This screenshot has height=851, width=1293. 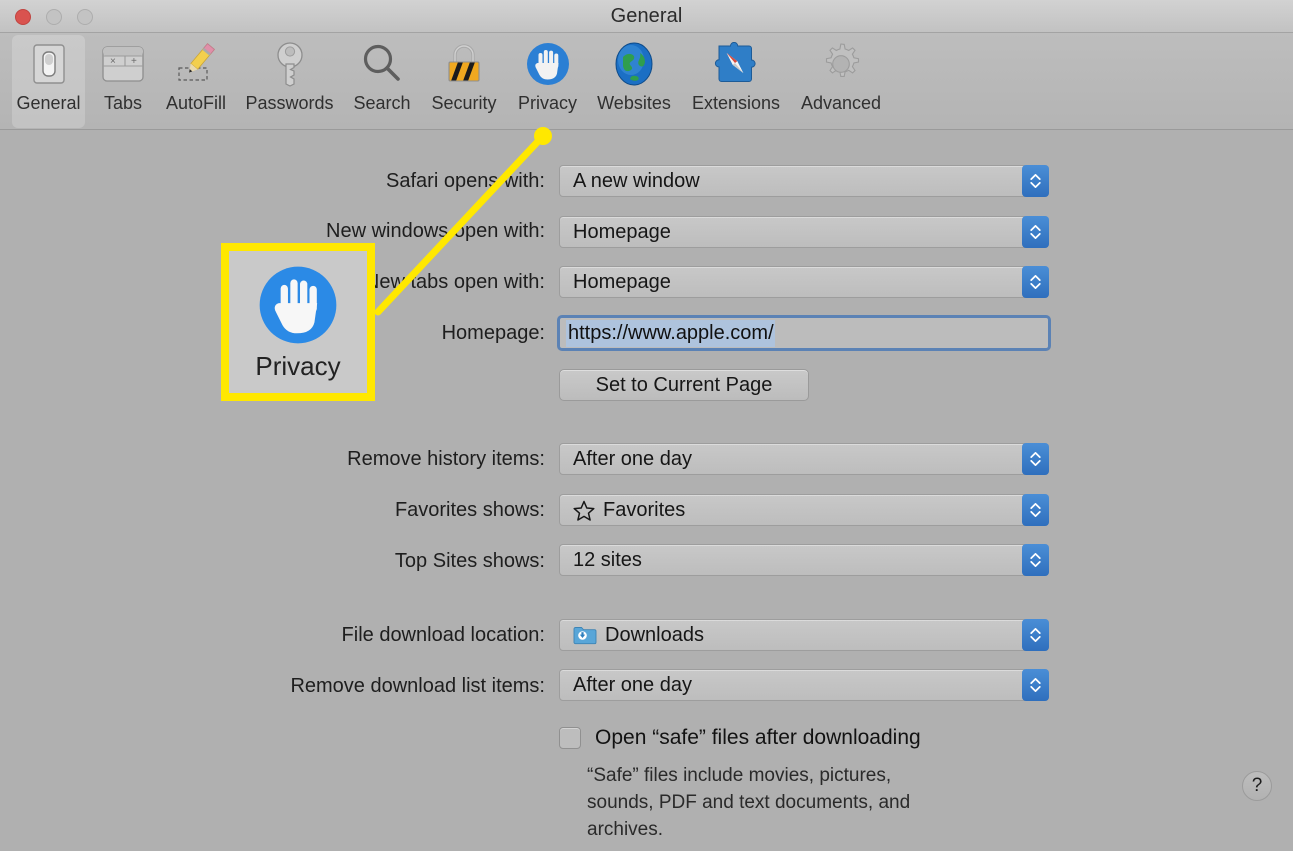 I want to click on downloads-folder-icon, so click(x=585, y=635).